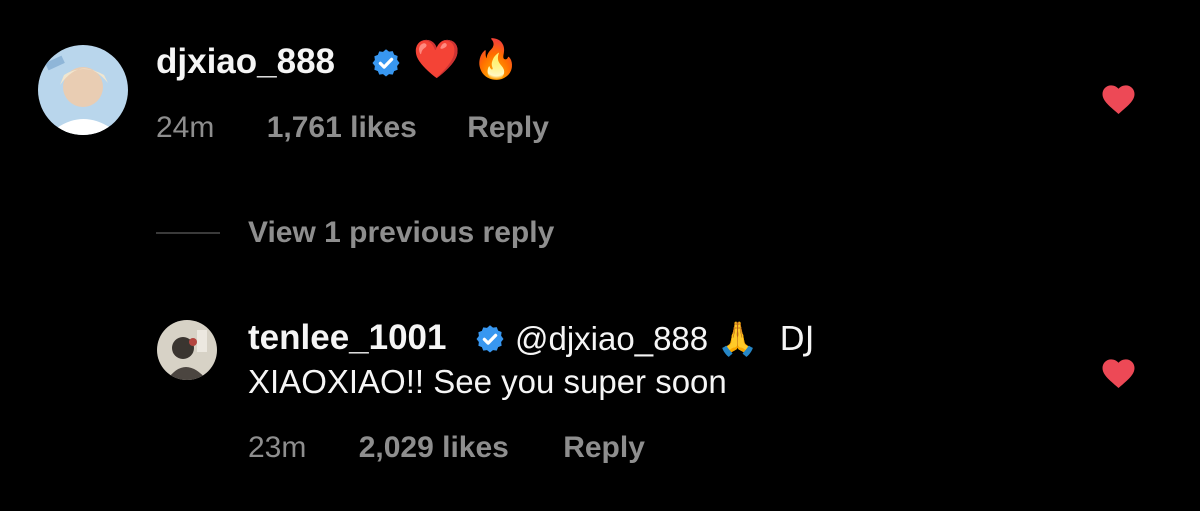 Image resolution: width=1200 pixels, height=511 pixels. Describe the element at coordinates (188, 233) in the screenshot. I see `replies-divider-line` at that location.